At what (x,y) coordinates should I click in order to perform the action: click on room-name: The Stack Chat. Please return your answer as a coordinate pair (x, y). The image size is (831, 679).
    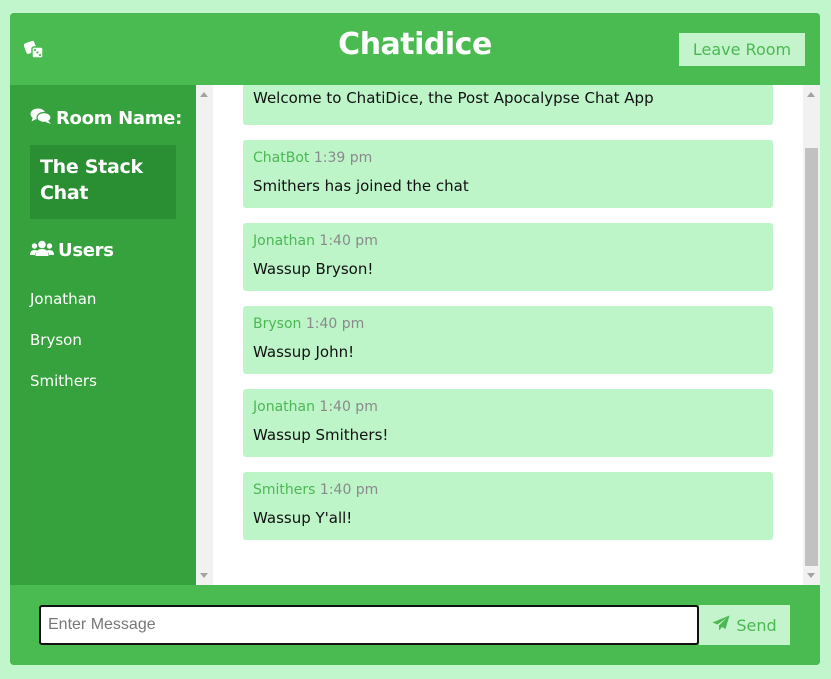
    Looking at the image, I should click on (103, 182).